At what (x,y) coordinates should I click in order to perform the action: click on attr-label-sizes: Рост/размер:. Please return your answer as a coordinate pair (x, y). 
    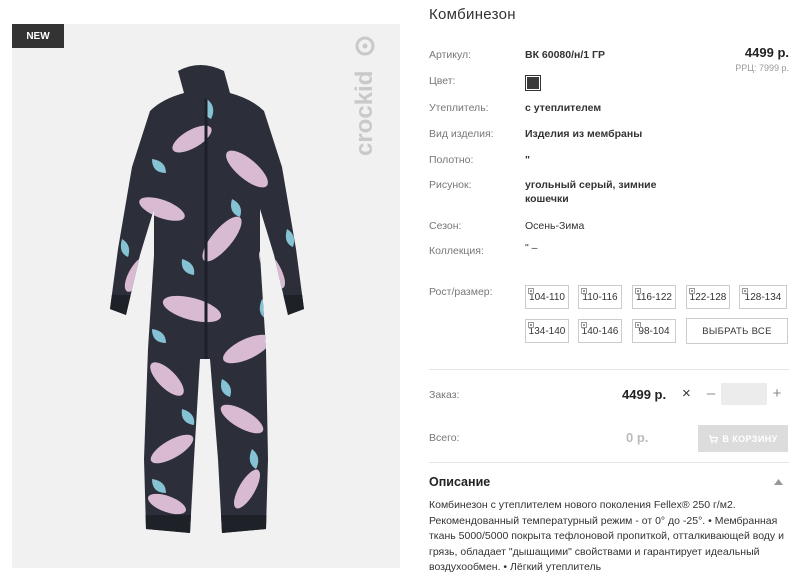
    Looking at the image, I should click on (461, 292).